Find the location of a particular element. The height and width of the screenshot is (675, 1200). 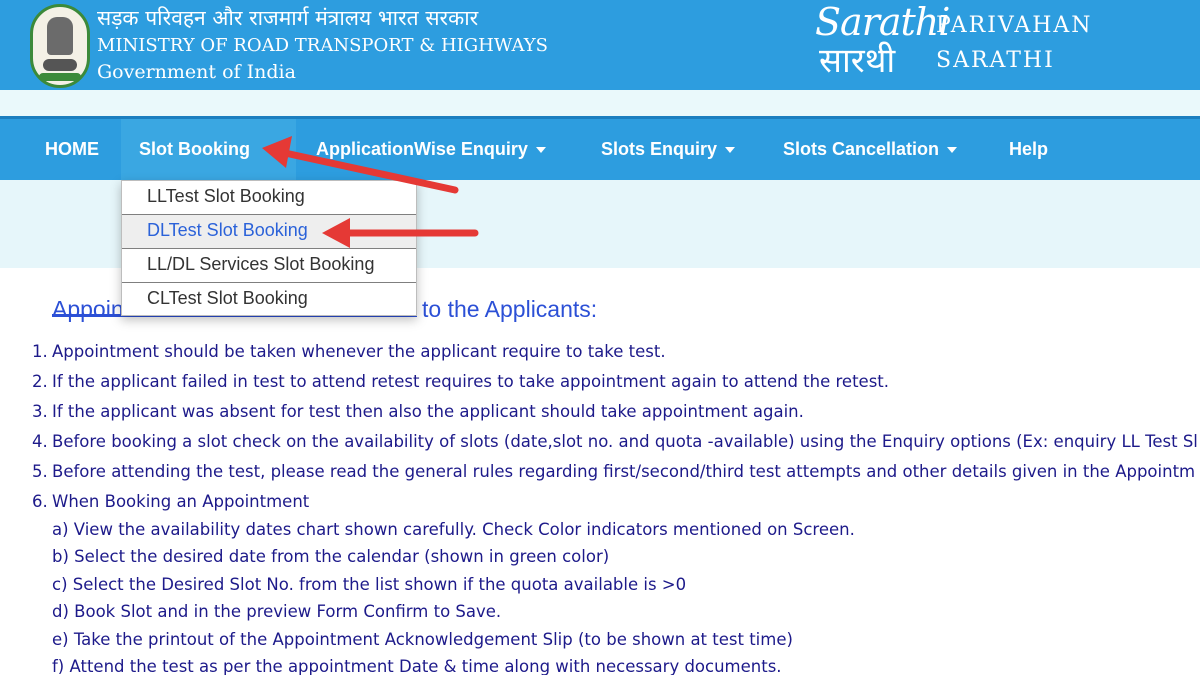

menu-item-lltest-slot-booking: LLTest Slot Booking is located at coordinates (269, 198).